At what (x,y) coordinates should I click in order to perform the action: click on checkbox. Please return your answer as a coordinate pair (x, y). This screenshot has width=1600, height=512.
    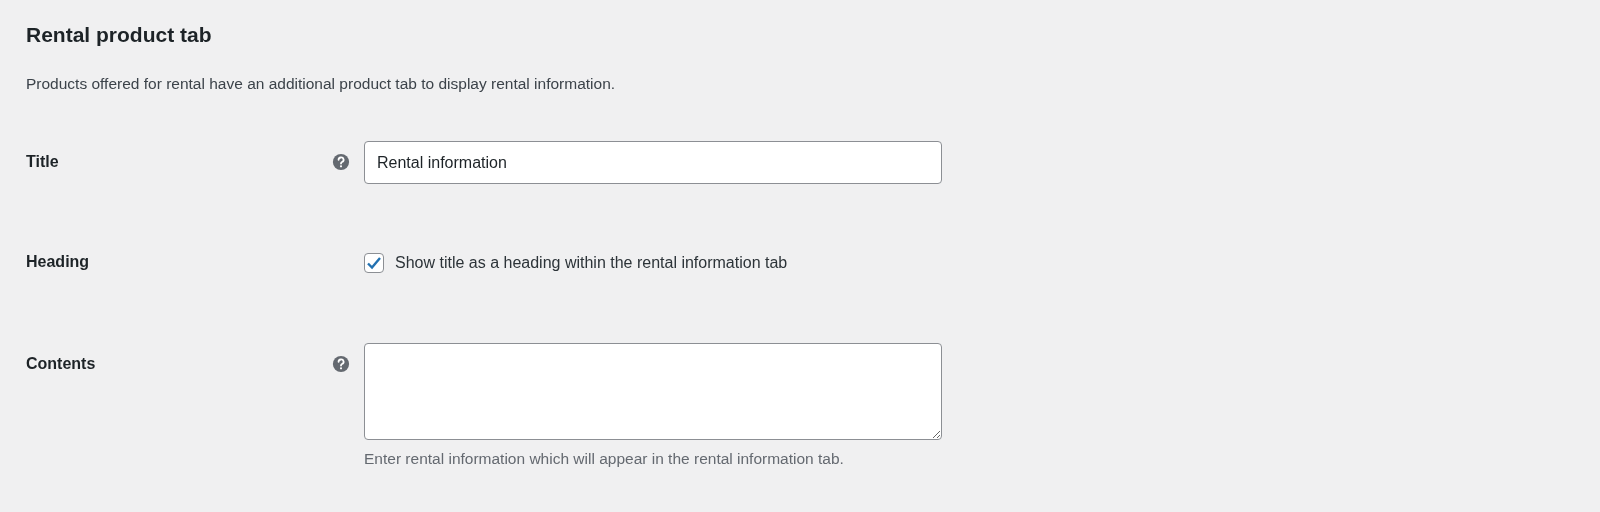
    Looking at the image, I should click on (374, 263).